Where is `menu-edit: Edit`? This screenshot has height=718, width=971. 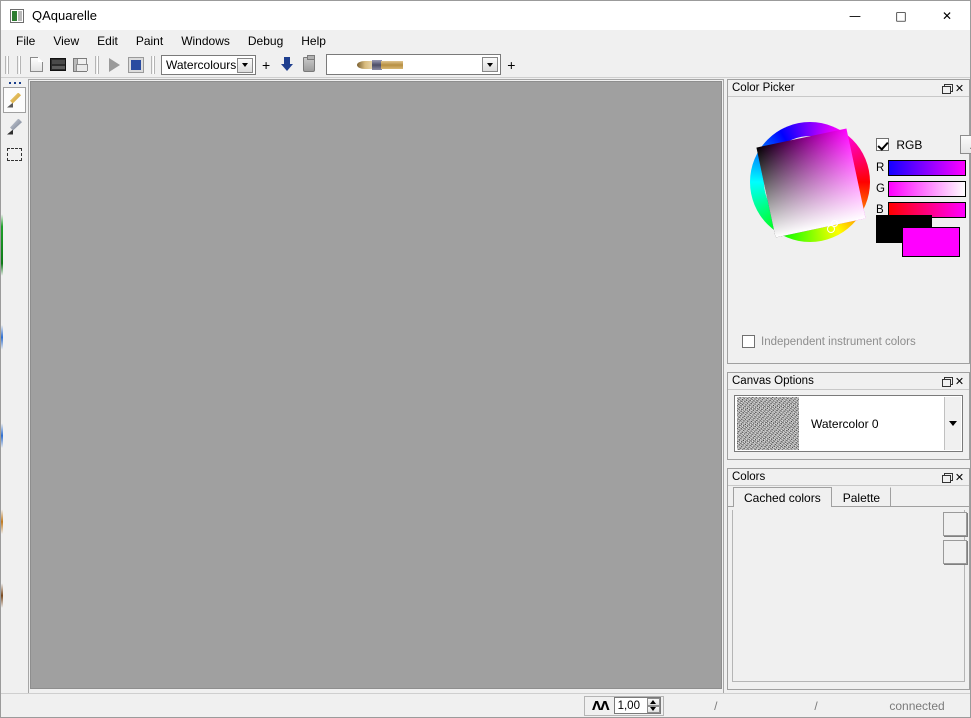 menu-edit: Edit is located at coordinates (107, 41).